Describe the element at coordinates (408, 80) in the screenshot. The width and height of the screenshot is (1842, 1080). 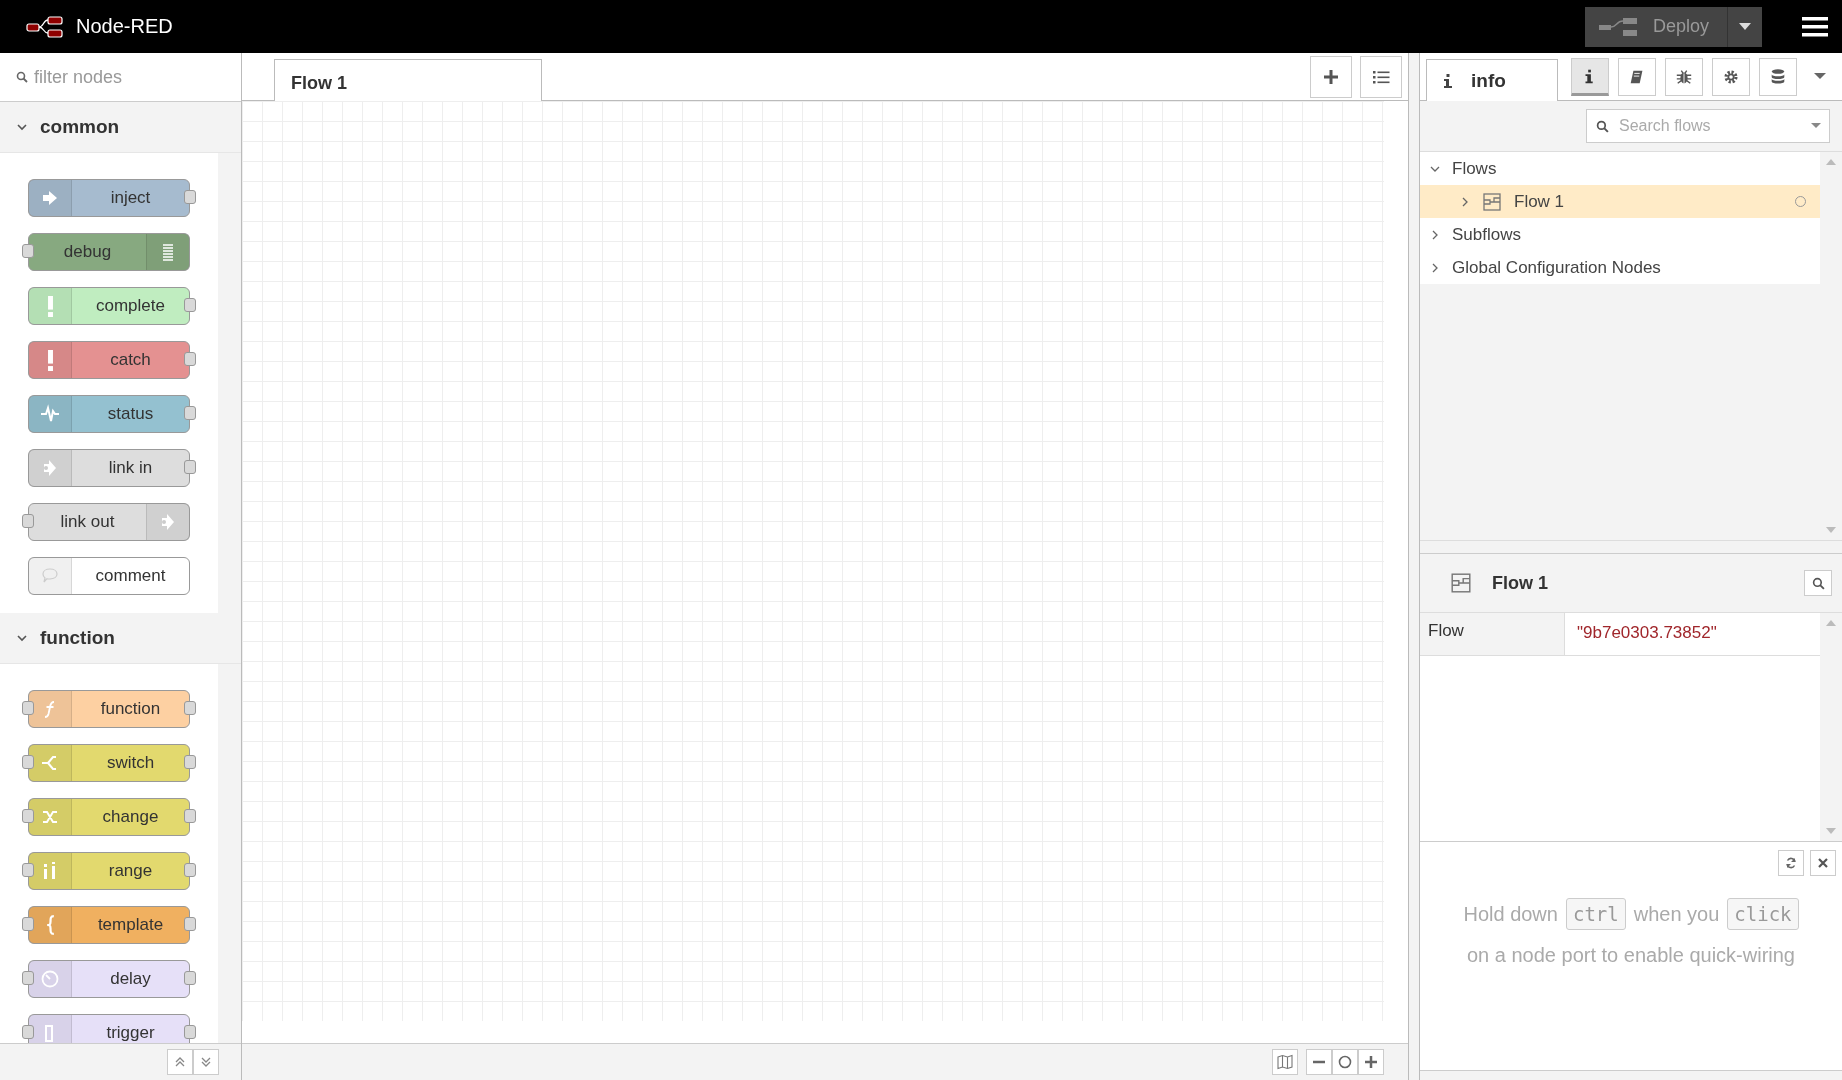
I see `flow-tab: Flow 1` at that location.